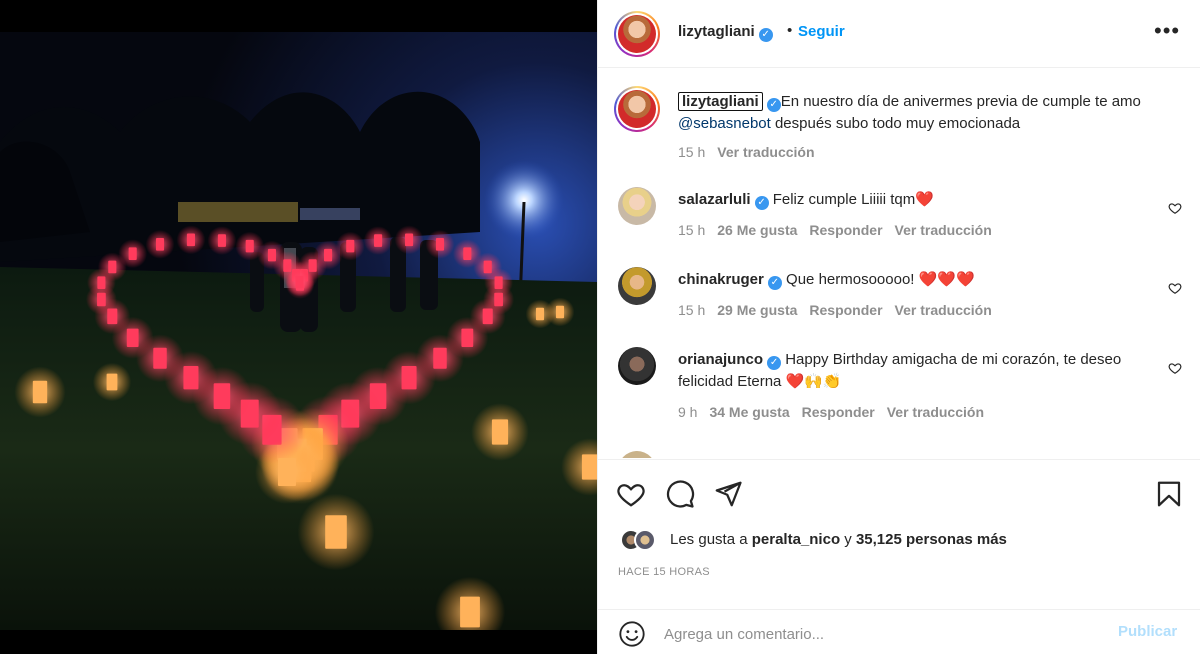  I want to click on liker-username: peralta_nico, so click(796, 539).